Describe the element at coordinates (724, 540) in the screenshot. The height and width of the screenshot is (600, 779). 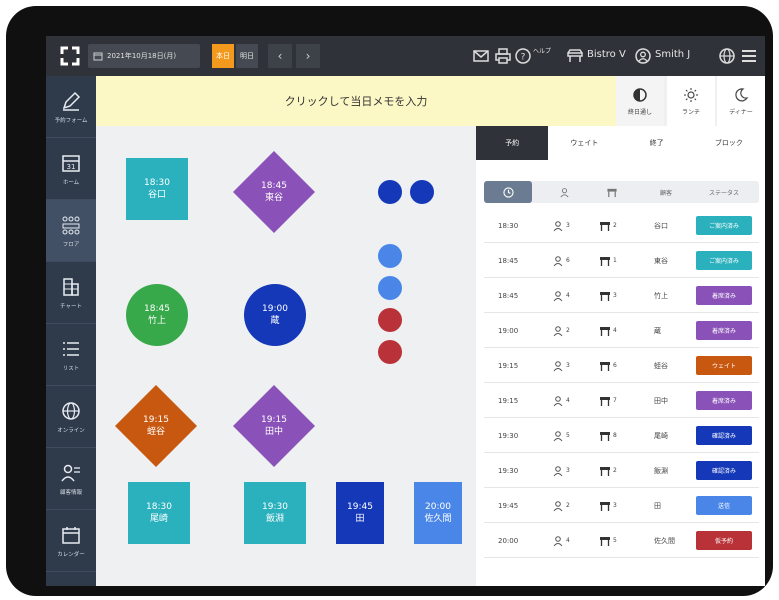
I see `status-badge: 仮予約` at that location.